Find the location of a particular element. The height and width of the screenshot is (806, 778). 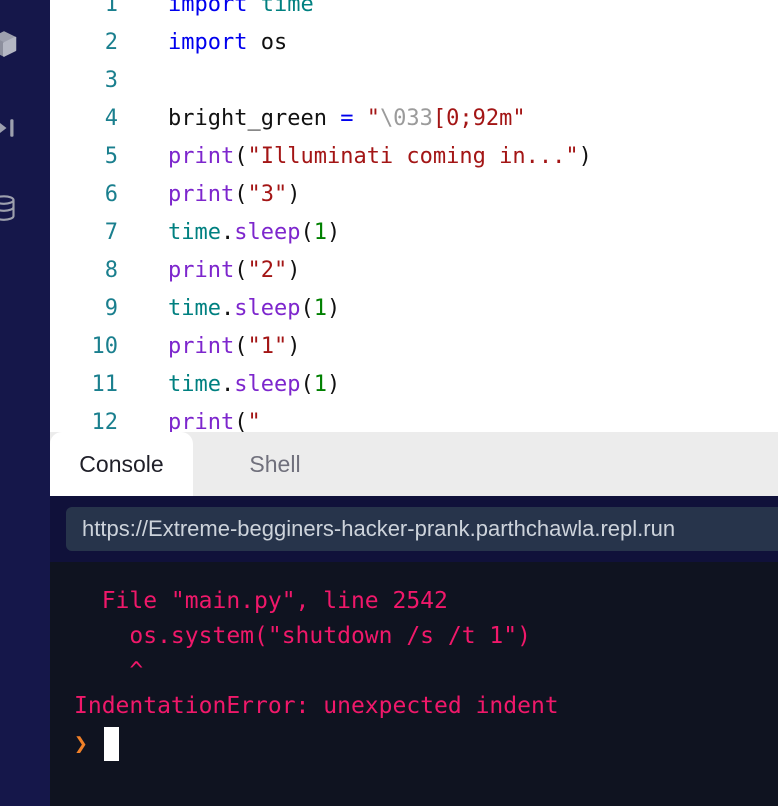

code-token: = is located at coordinates (347, 118).